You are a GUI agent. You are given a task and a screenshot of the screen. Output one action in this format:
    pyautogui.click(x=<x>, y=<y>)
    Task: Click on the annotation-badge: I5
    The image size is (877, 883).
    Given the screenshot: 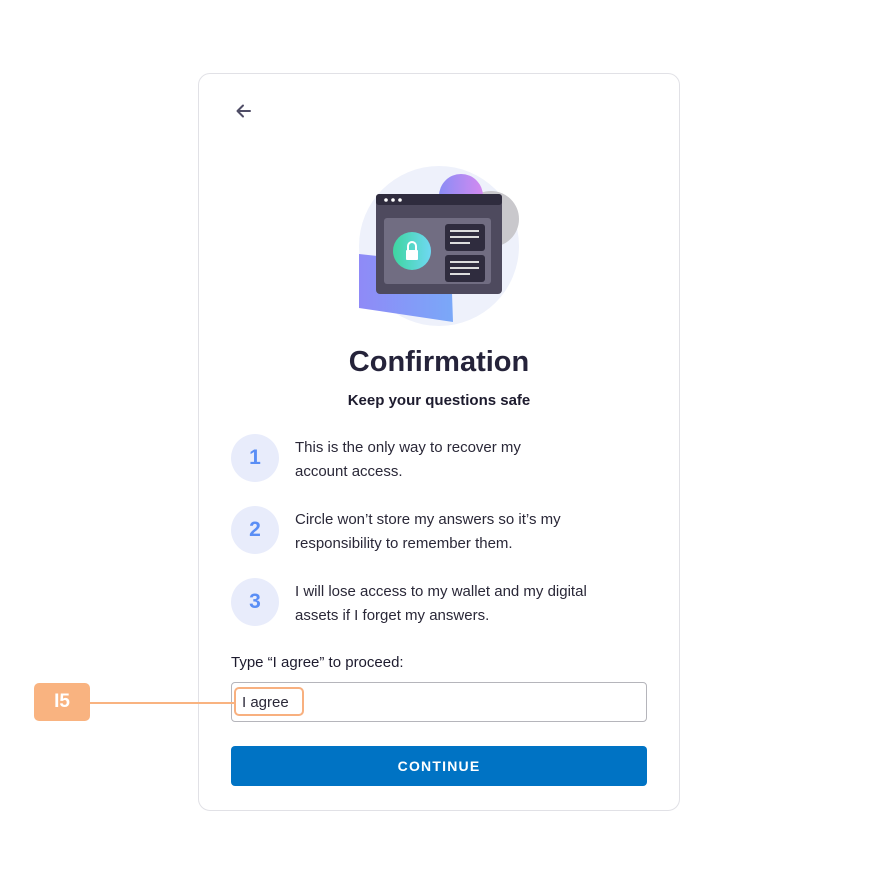 What is the action you would take?
    pyautogui.click(x=62, y=702)
    